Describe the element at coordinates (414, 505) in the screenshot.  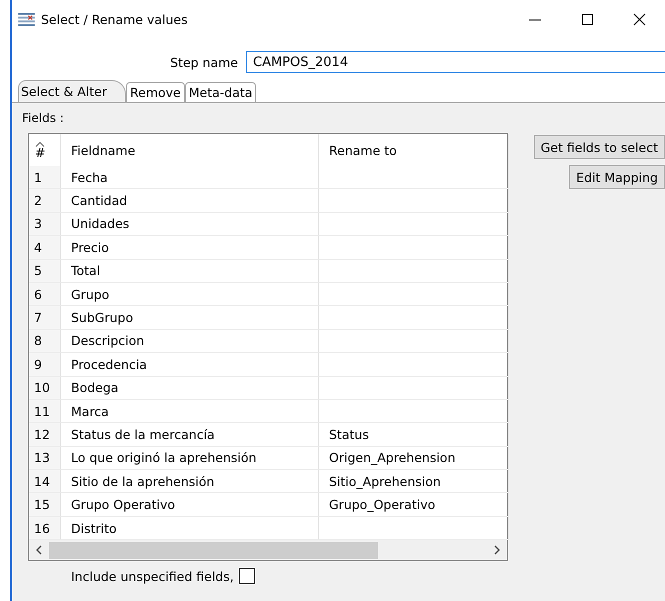
I see `table-cell: Grupo_Operativo` at that location.